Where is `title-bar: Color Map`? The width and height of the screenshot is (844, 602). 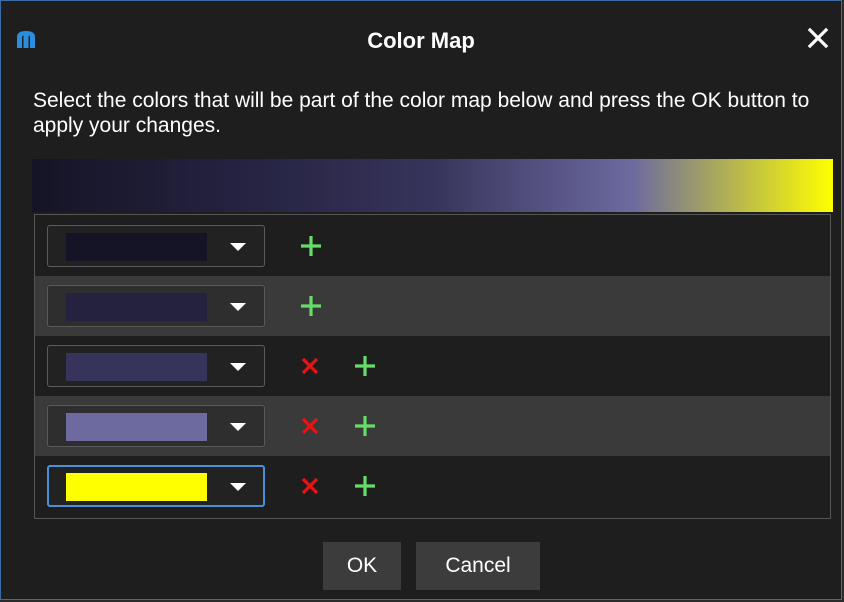
title-bar: Color Map is located at coordinates (421, 41).